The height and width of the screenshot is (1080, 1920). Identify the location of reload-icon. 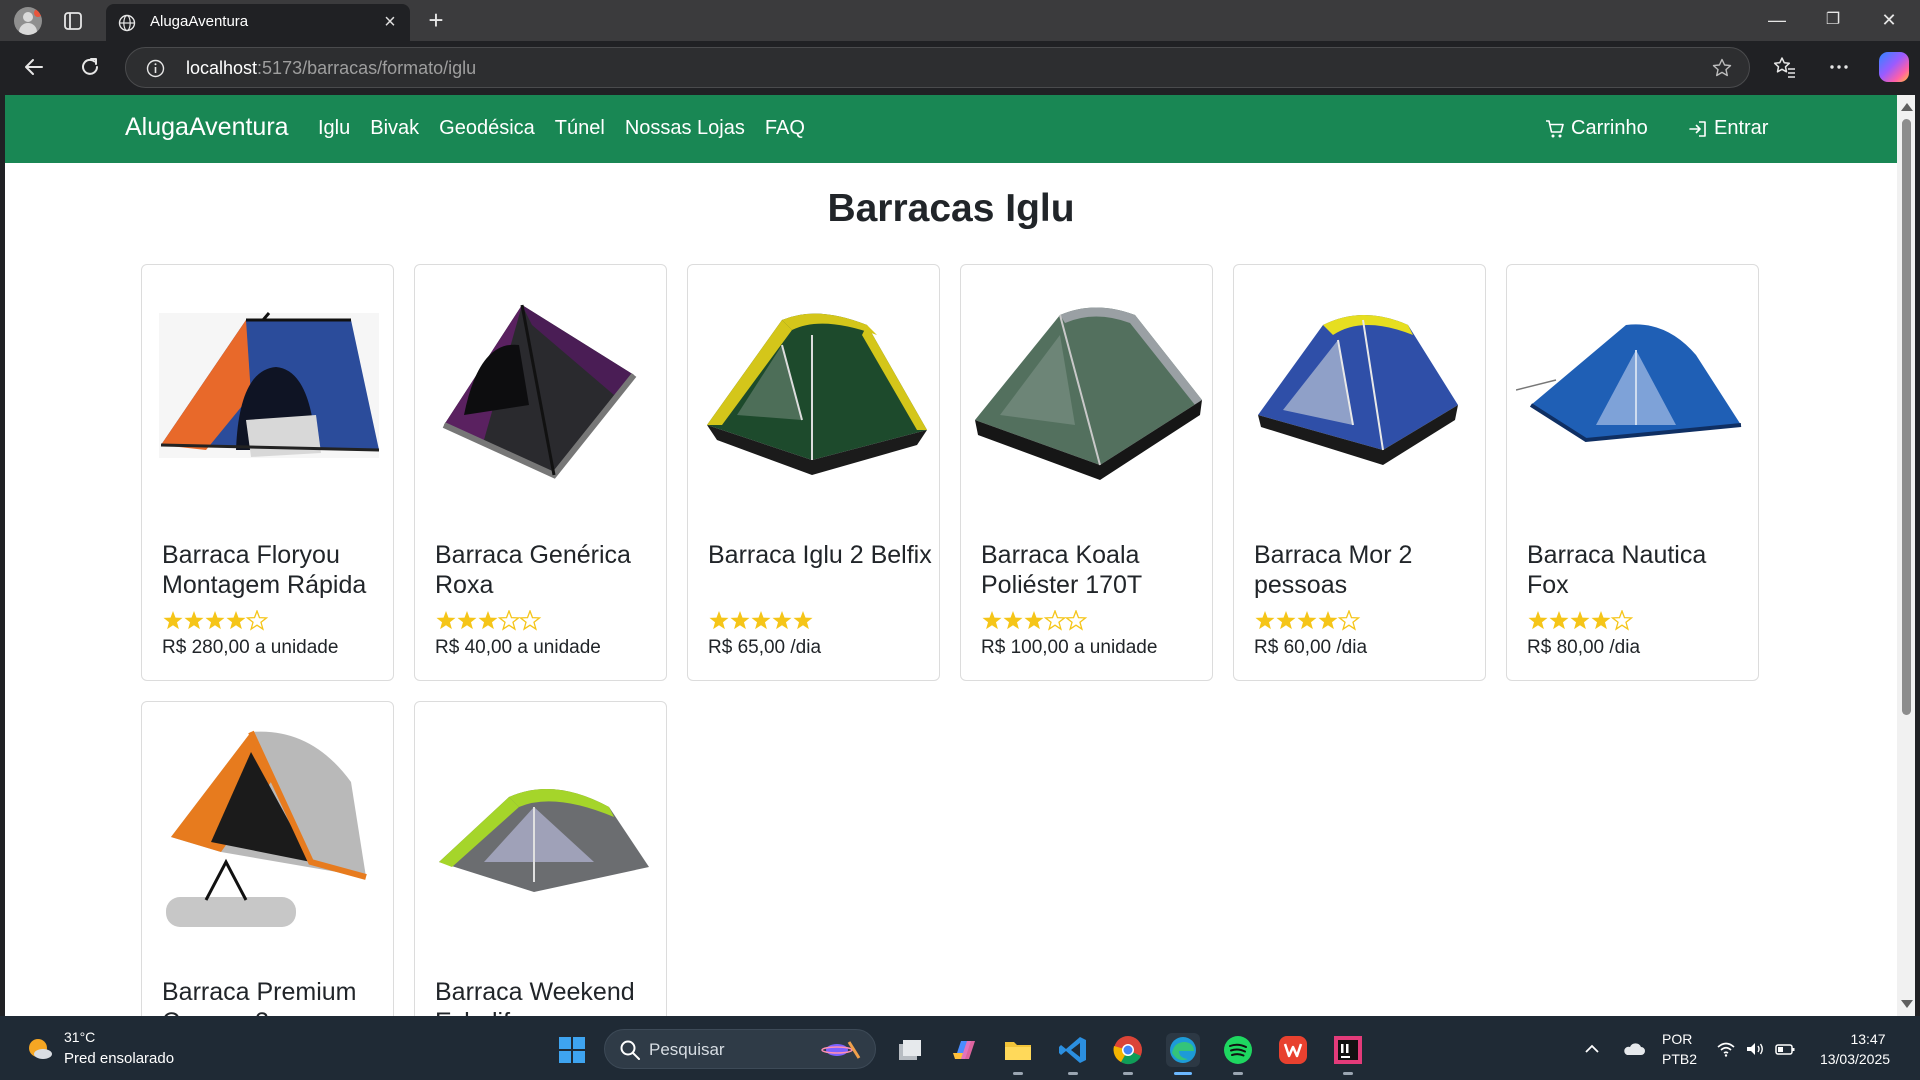
(90, 67).